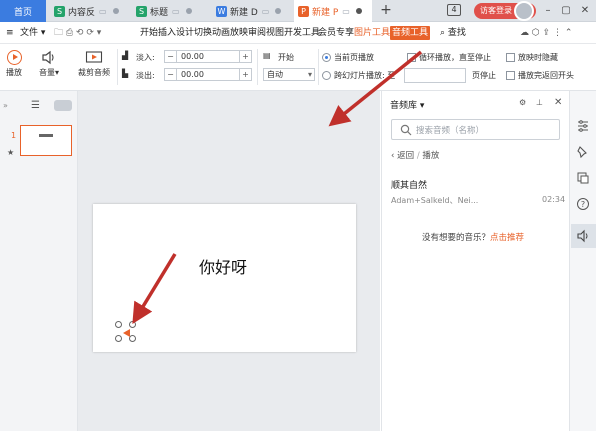 This screenshot has width=596, height=431. What do you see at coordinates (125, 73) in the screenshot?
I see `fade-out-icon: ▙` at bounding box center [125, 73].